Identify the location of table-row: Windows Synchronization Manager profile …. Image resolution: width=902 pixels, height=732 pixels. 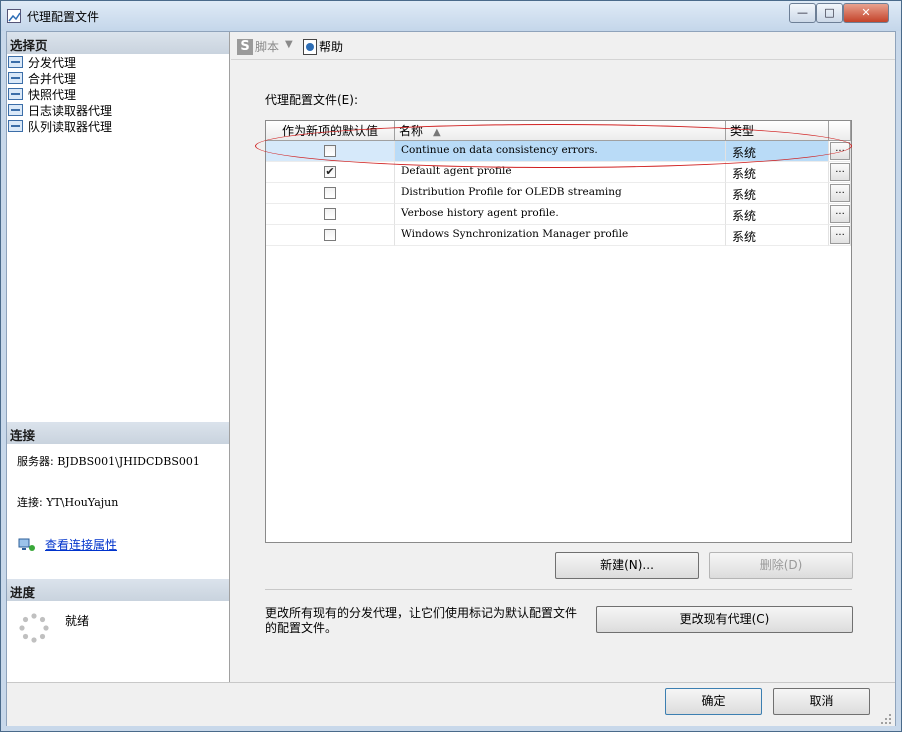
(558, 235).